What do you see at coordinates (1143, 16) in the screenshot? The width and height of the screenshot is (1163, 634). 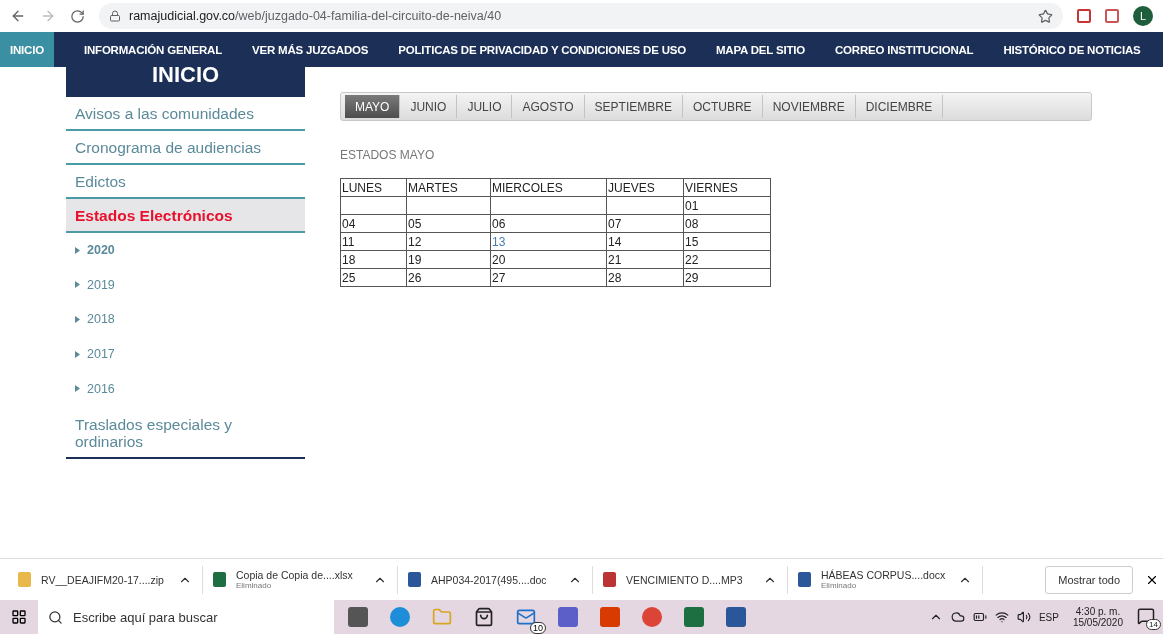 I see `profile-avatar: L` at bounding box center [1143, 16].